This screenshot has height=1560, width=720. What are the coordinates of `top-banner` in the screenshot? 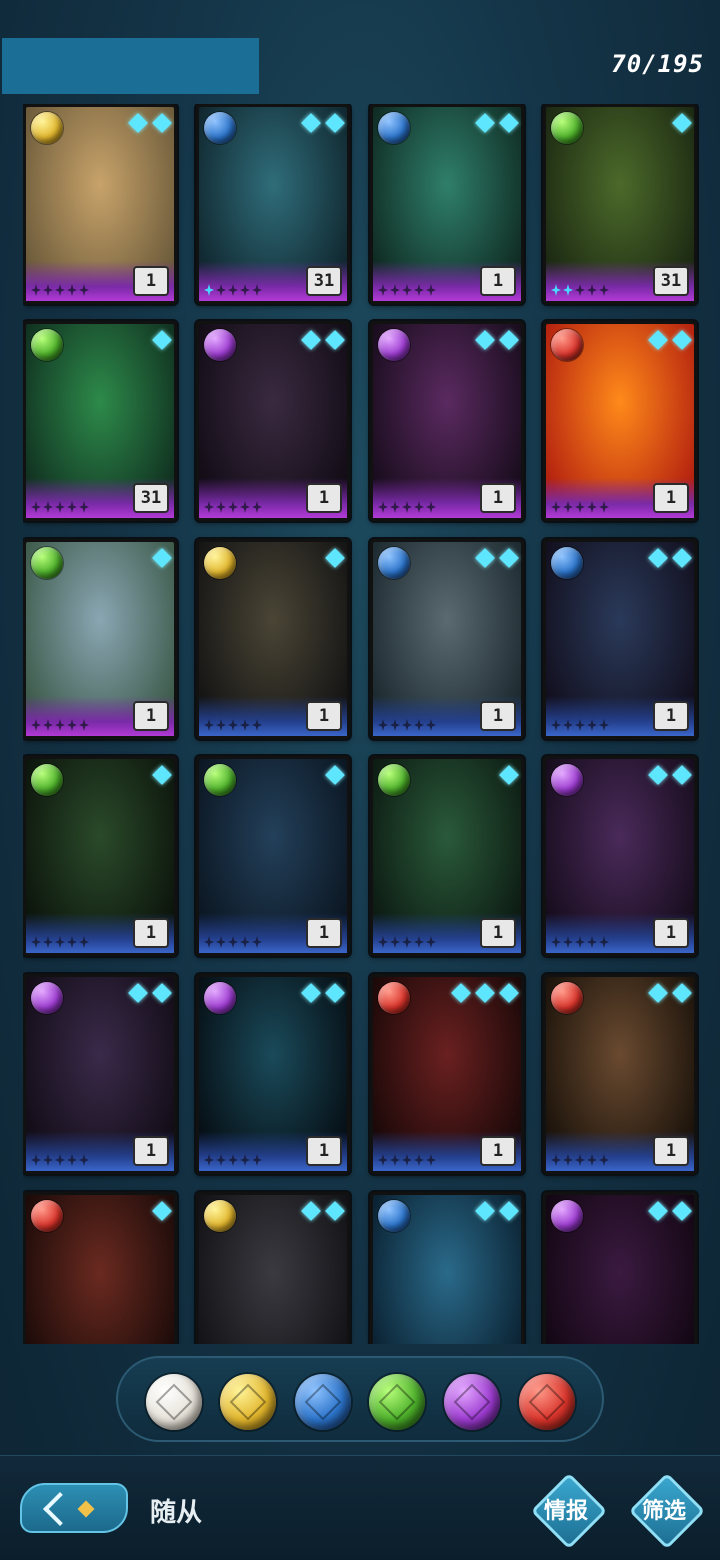 It's located at (130, 66).